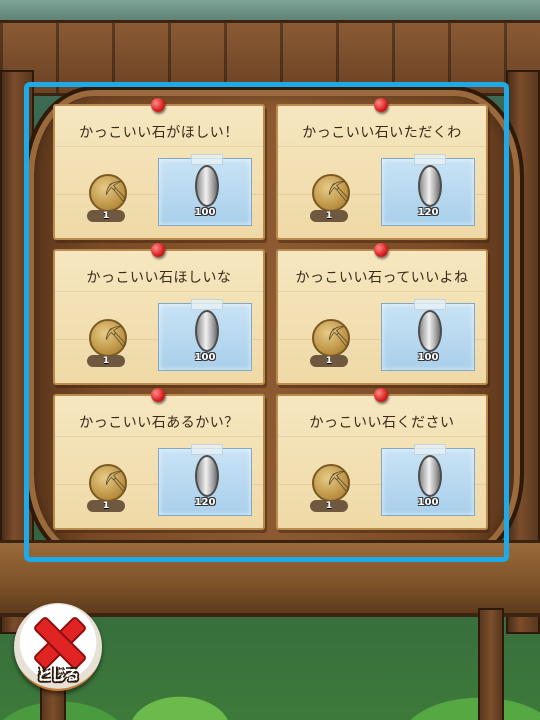  What do you see at coordinates (58, 641) in the screenshot?
I see `close-x-icon` at bounding box center [58, 641].